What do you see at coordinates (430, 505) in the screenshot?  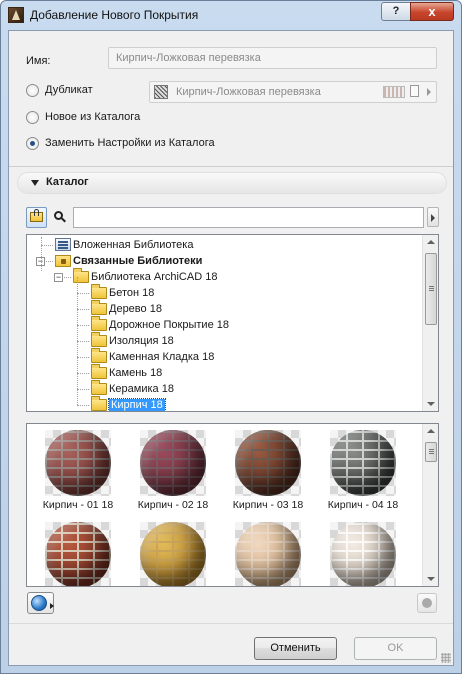 I see `gallery-scrollbar` at bounding box center [430, 505].